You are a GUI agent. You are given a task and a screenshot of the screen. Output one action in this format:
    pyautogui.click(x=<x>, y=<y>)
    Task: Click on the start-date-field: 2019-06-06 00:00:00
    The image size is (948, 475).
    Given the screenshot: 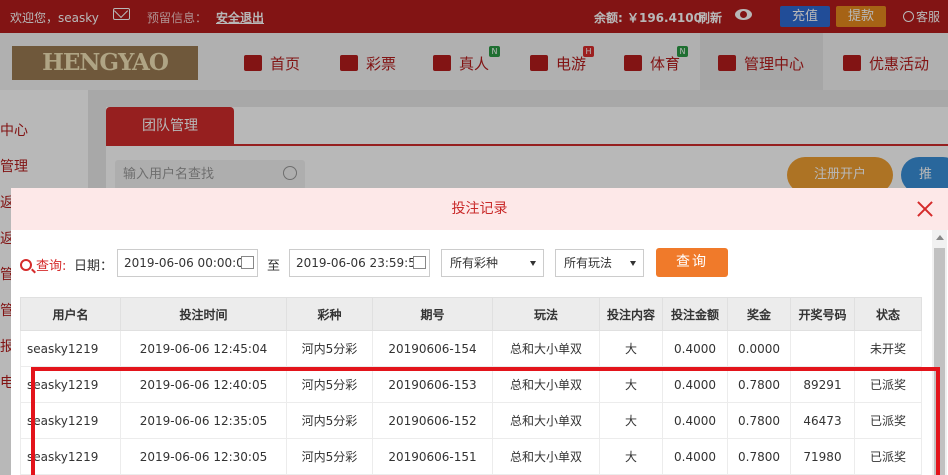 What is the action you would take?
    pyautogui.click(x=187, y=263)
    